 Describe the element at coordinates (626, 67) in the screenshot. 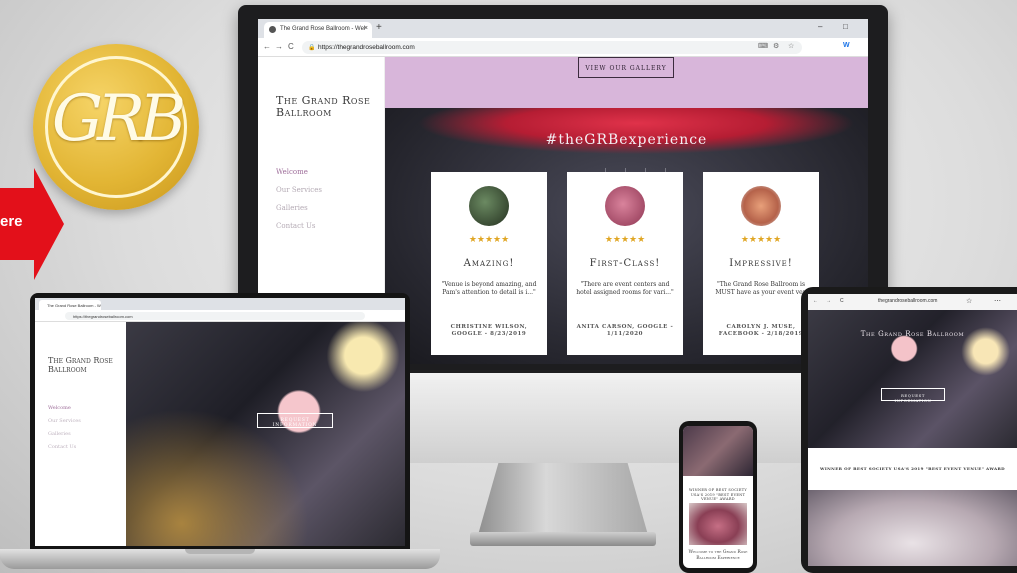

I see `view-gallery-button: VIEW OUR GALLERY` at that location.